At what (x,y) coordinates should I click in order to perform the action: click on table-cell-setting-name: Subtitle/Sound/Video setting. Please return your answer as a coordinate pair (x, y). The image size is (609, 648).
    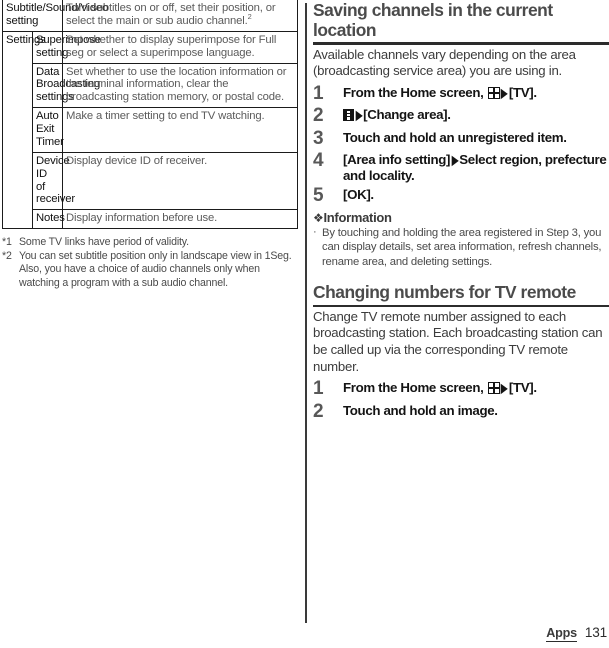
    Looking at the image, I should click on (55, 16).